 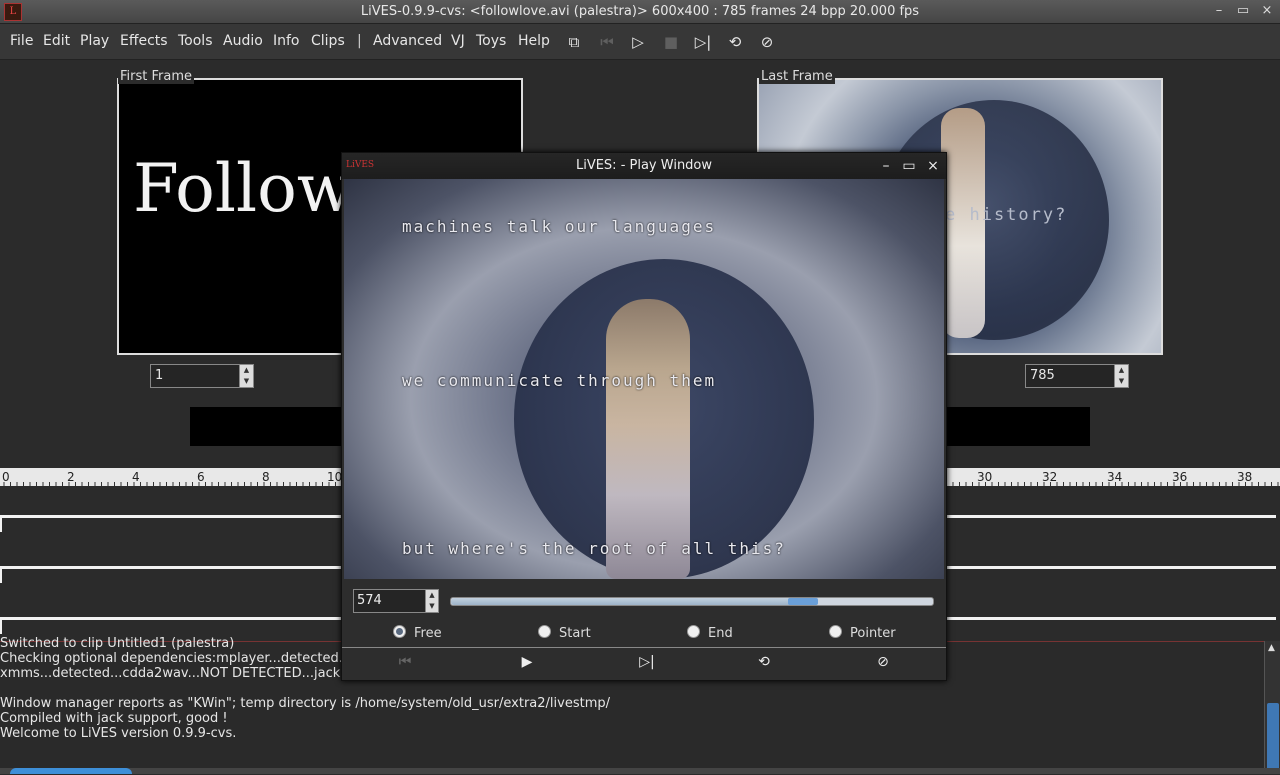 I want to click on play-window-maximize-button: ▭, so click(x=909, y=166).